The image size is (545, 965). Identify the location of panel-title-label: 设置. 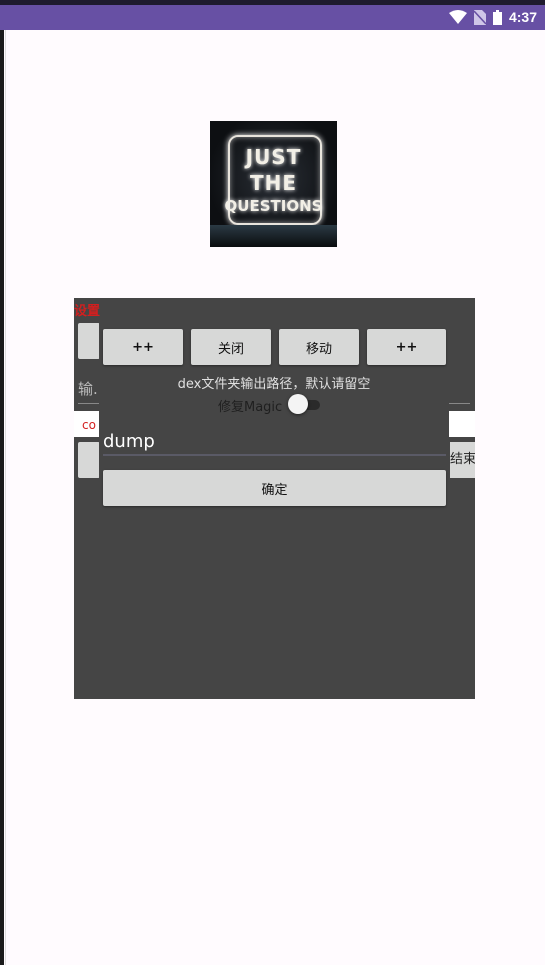
(87, 311).